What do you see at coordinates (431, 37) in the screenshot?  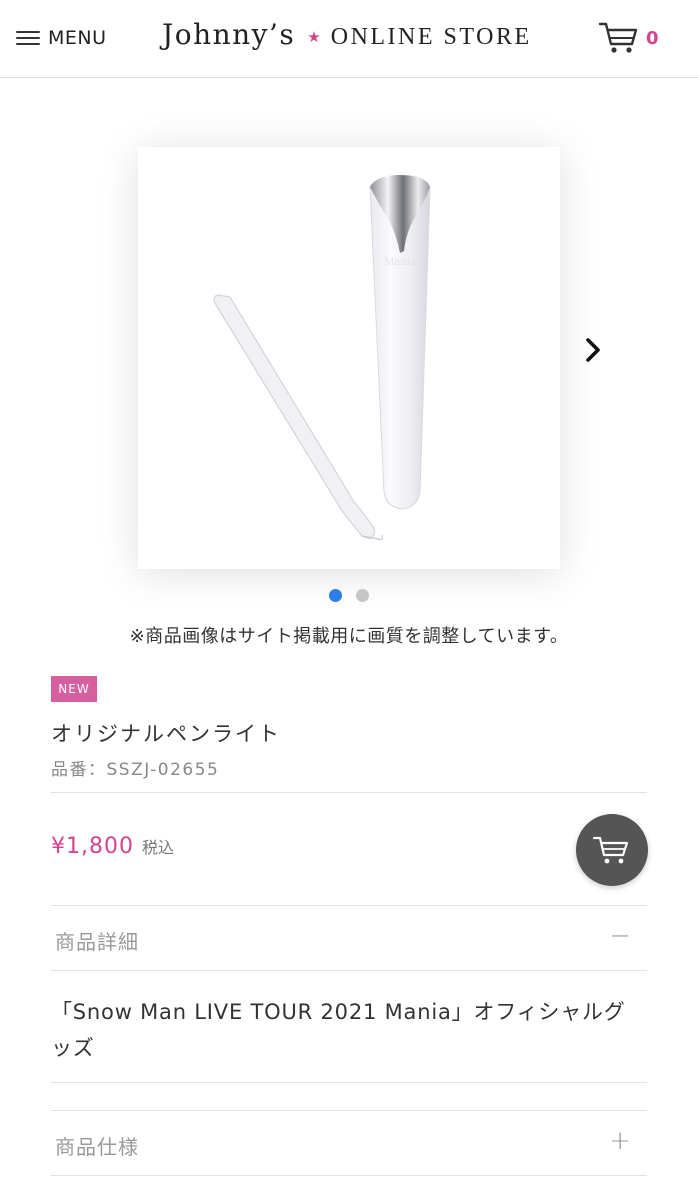 I see `logo-sub-text: ONLINE STORE` at bounding box center [431, 37].